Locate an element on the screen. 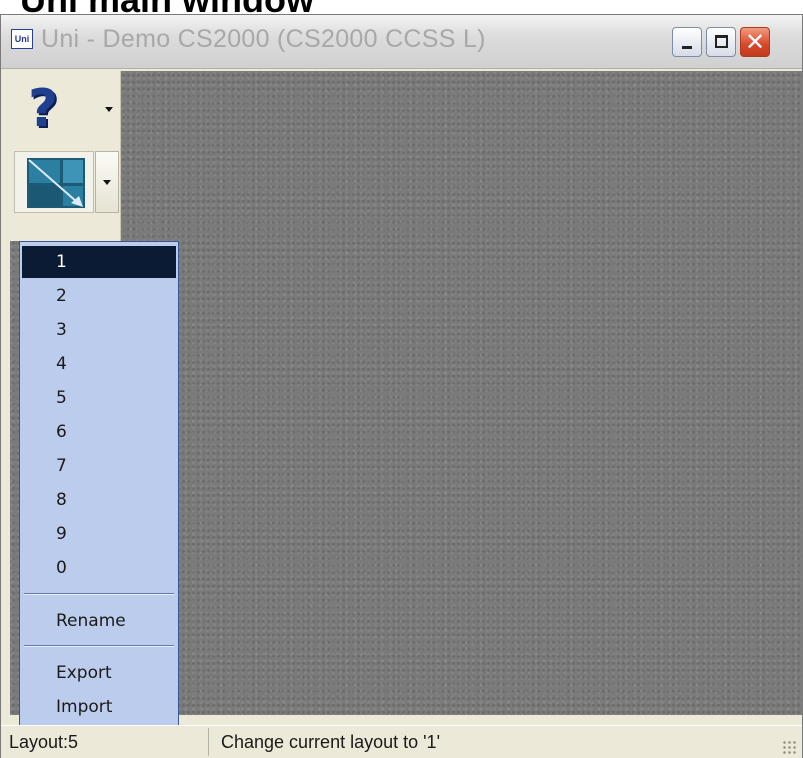  menu-item-layout-1: 1 is located at coordinates (99, 262).